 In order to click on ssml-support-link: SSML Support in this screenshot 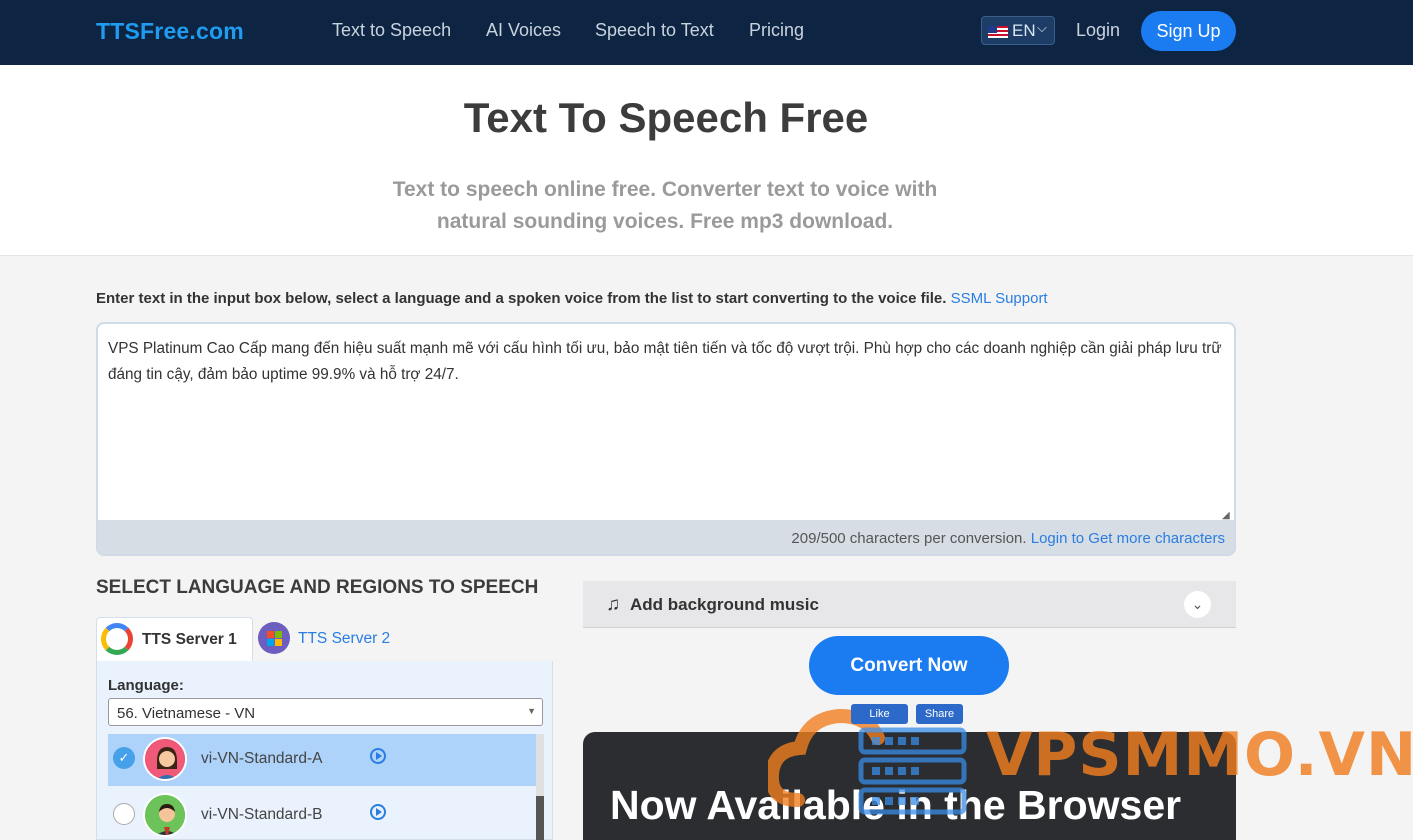, I will do `click(999, 298)`.